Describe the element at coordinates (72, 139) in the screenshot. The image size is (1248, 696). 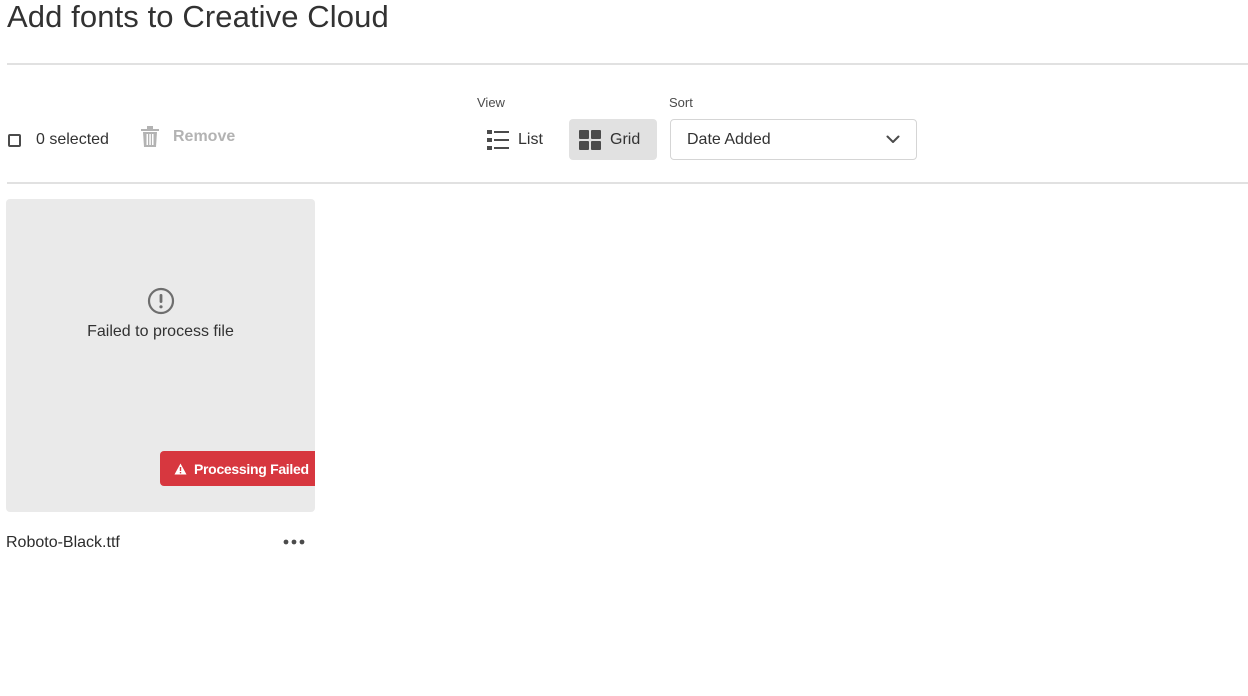
I see `selected-count: 0 selected` at that location.